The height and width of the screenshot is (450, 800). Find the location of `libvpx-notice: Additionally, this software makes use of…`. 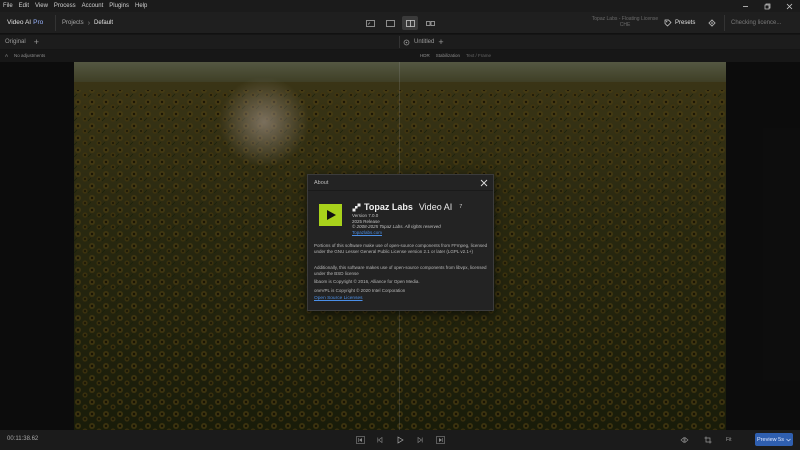

libvpx-notice: Additionally, this software makes use of… is located at coordinates (400, 270).